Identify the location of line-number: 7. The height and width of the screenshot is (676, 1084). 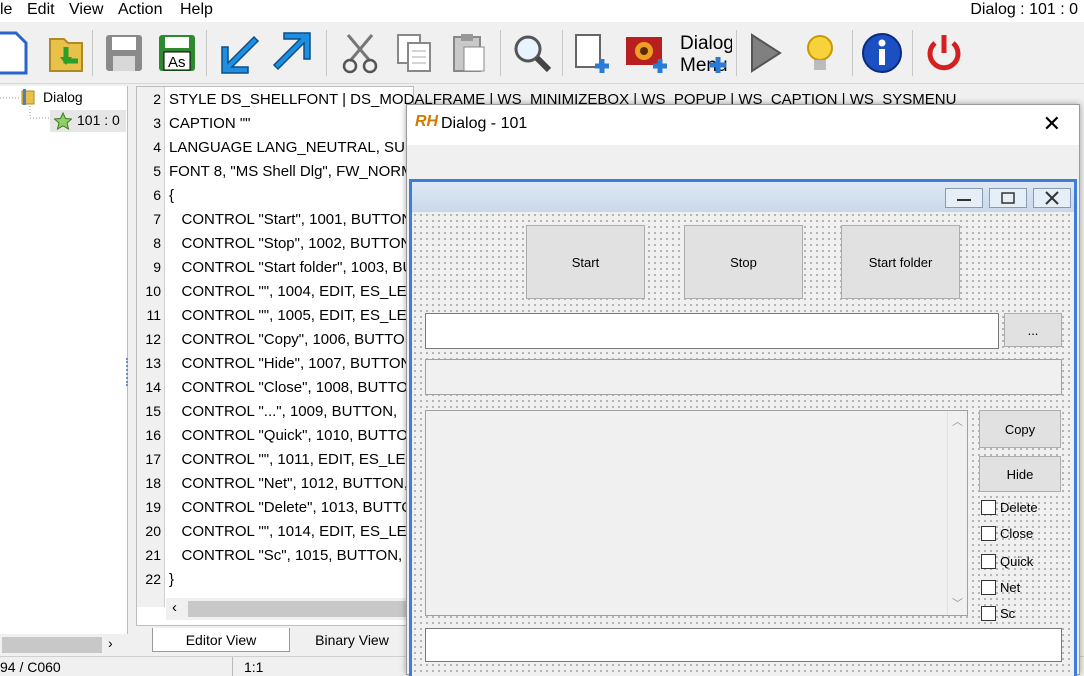
(157, 219).